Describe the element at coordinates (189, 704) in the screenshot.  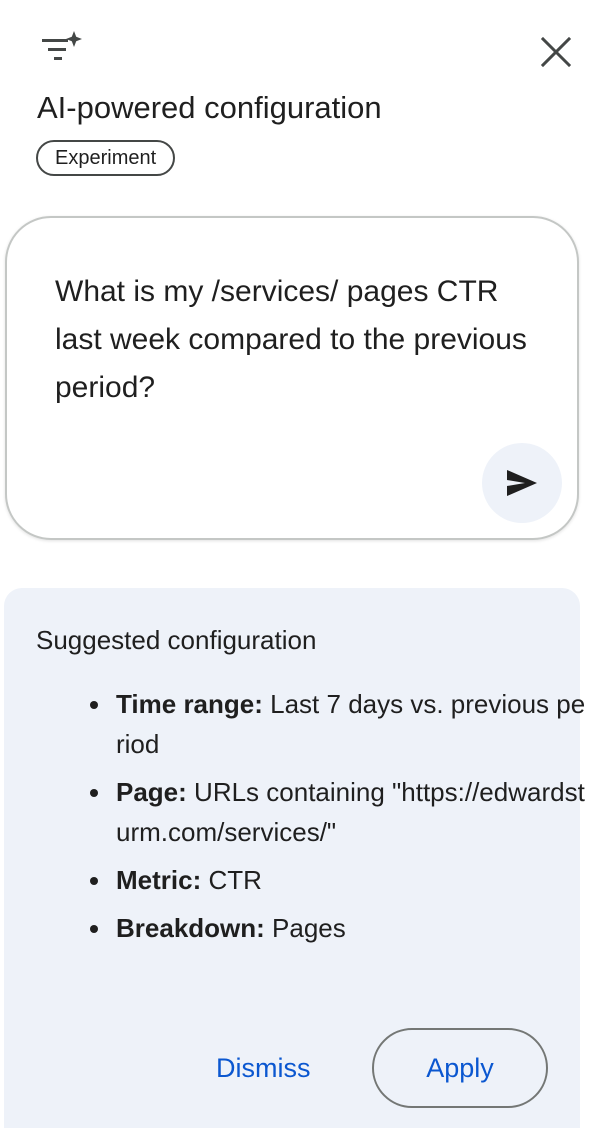
I see `config-key: Time range:` at that location.